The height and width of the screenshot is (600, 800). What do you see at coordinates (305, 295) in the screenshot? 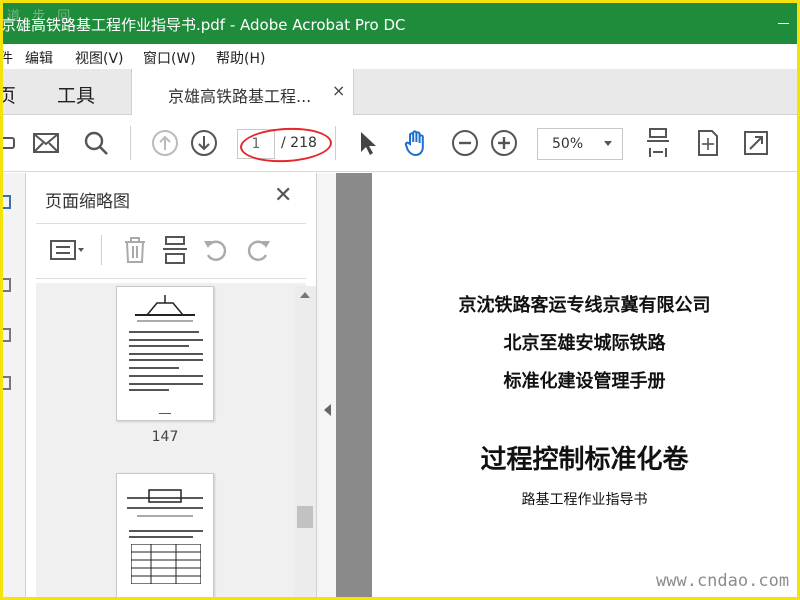
I see `scroll-up-icon` at bounding box center [305, 295].